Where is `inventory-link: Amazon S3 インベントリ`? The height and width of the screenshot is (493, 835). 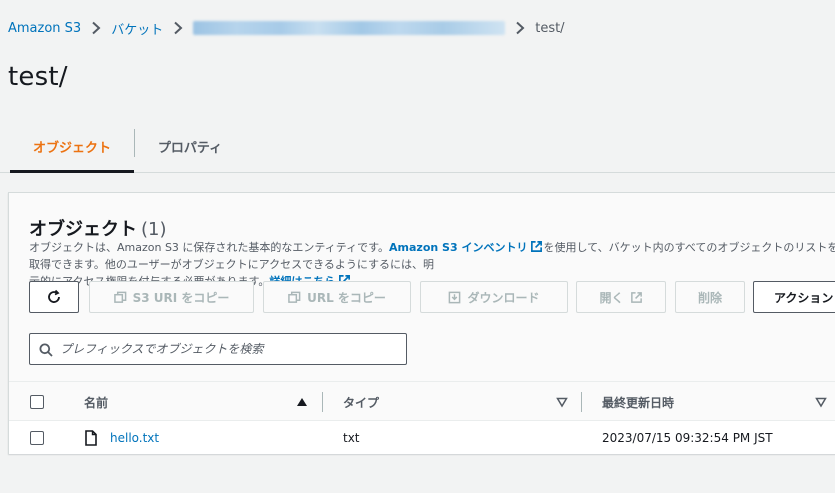
inventory-link: Amazon S3 インベントリ is located at coordinates (466, 247).